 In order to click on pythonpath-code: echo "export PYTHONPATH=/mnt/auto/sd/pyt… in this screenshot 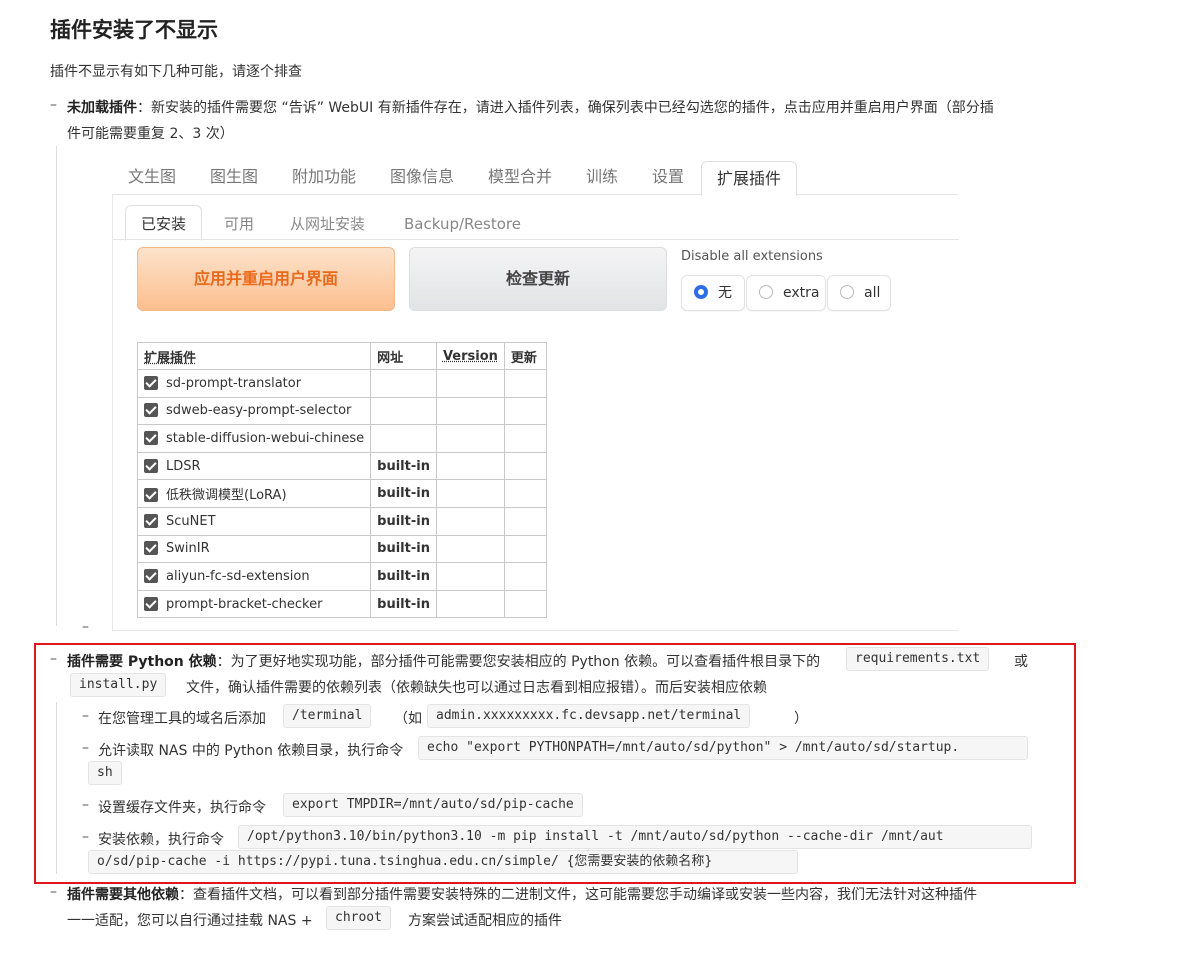, I will do `click(723, 748)`.